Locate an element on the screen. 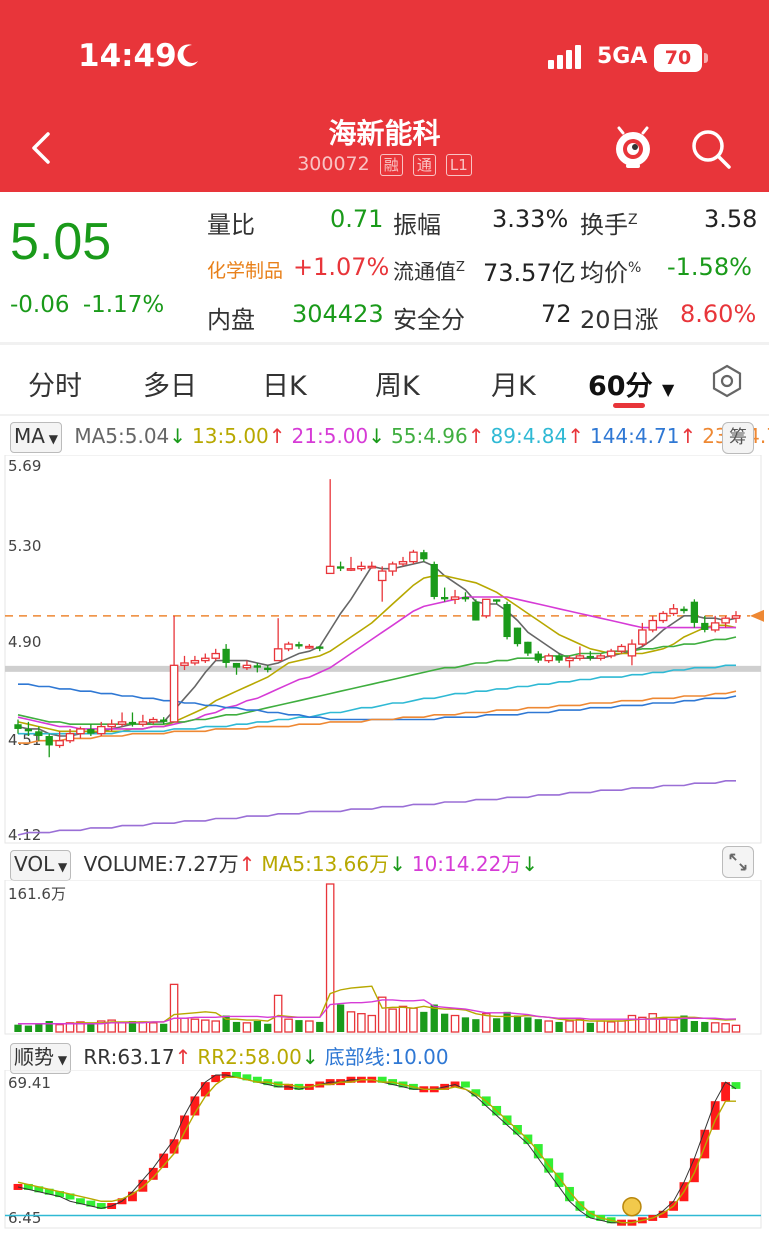 The image size is (769, 1236). volume-chart is located at coordinates (384, 957).